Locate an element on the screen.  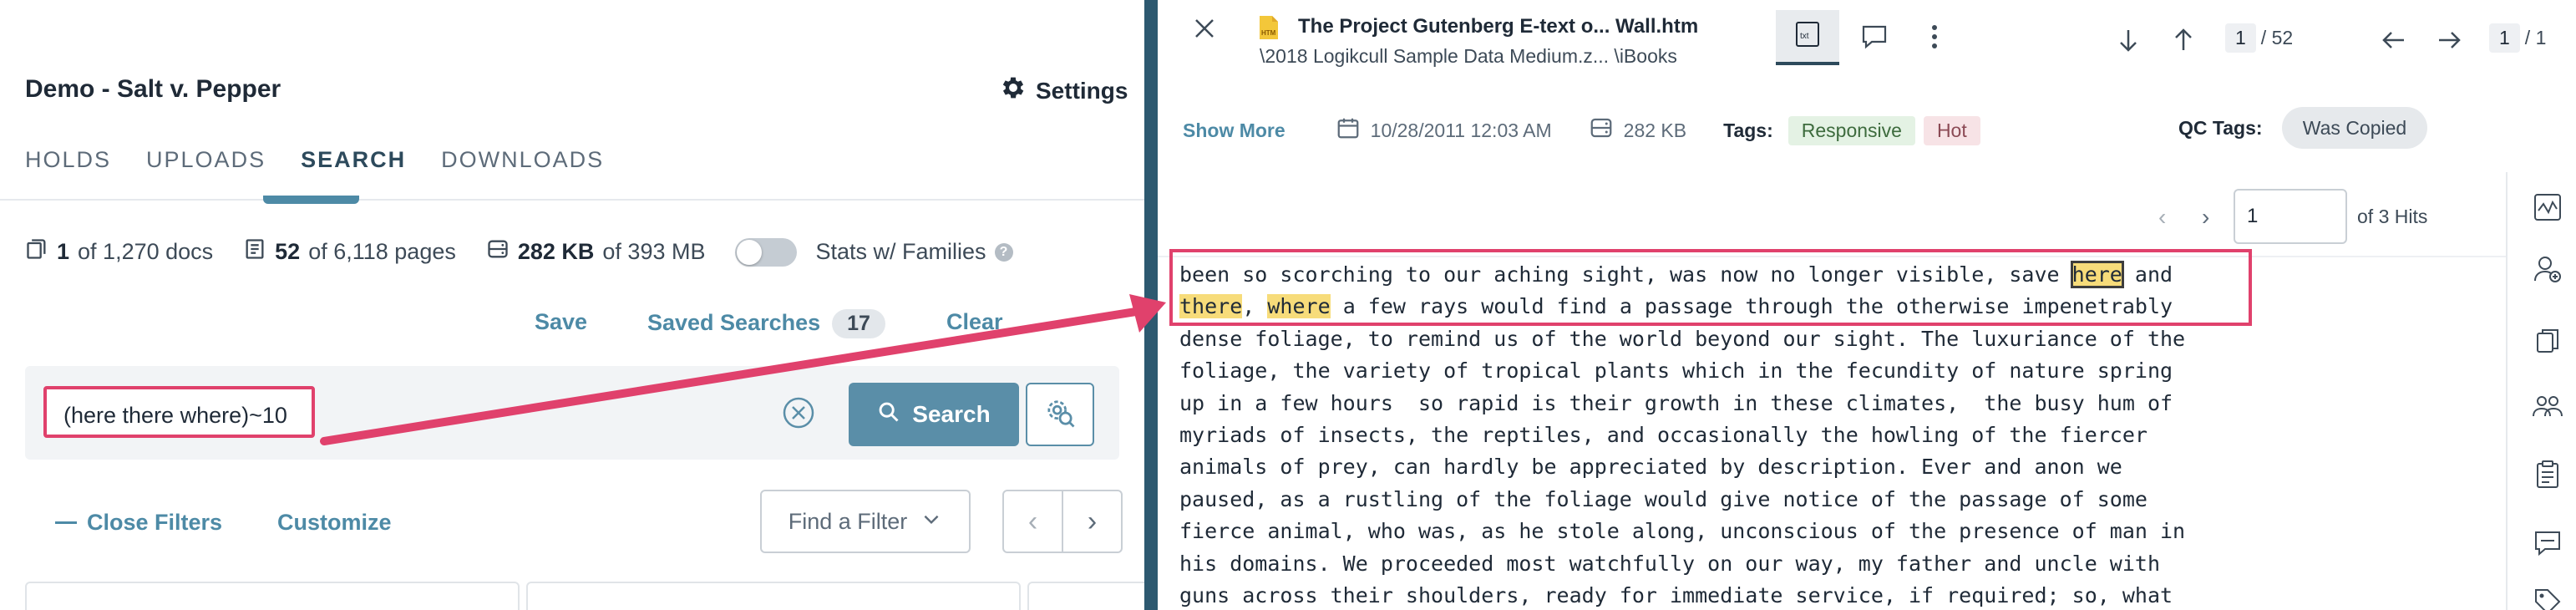
add-user-icon is located at coordinates (2547, 269).